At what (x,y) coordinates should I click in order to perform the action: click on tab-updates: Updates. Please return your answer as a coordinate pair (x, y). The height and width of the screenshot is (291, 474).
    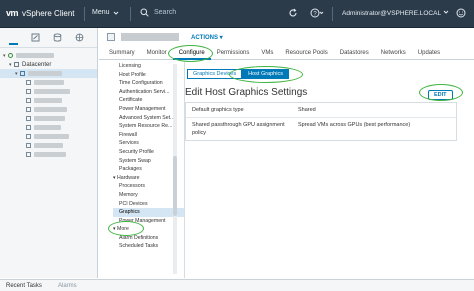
    Looking at the image, I should click on (429, 53).